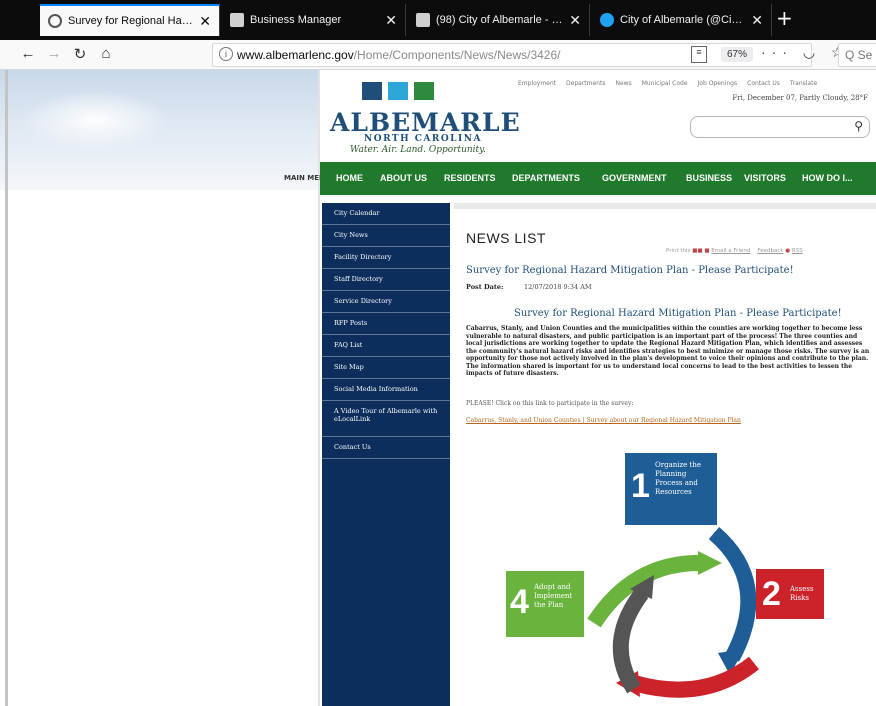 This screenshot has width=876, height=706. What do you see at coordinates (386, 390) in the screenshot?
I see `sidebar-item-social-media: Social Media Information` at bounding box center [386, 390].